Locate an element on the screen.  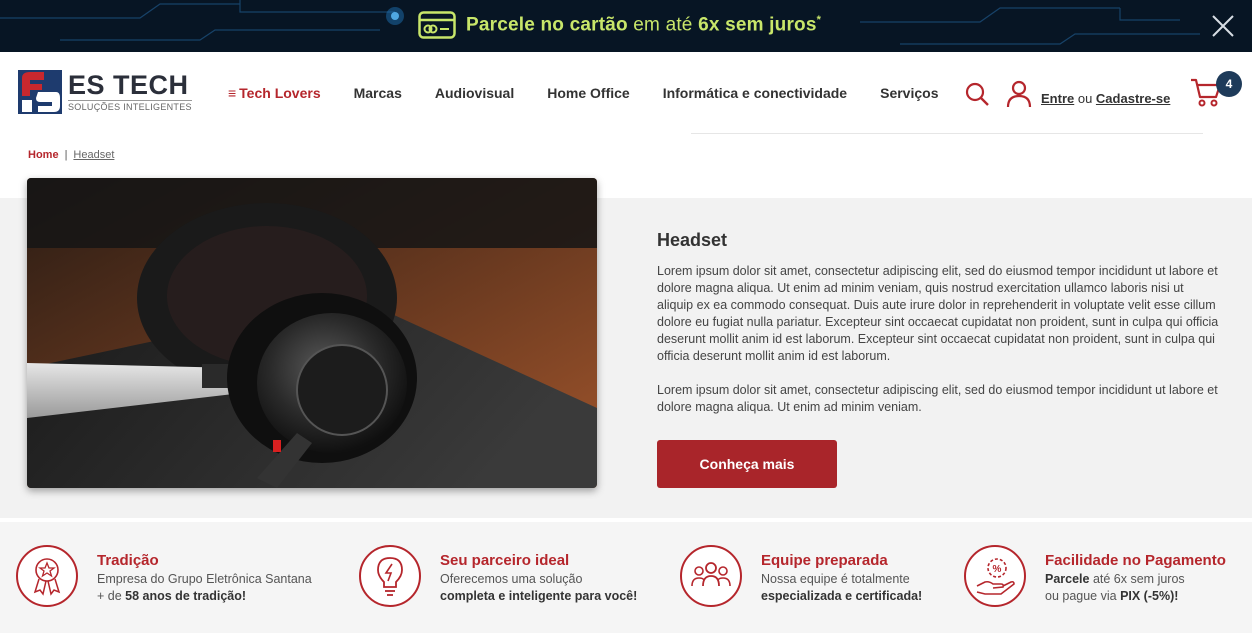
nav-servicos: Serviços is located at coordinates (909, 93).